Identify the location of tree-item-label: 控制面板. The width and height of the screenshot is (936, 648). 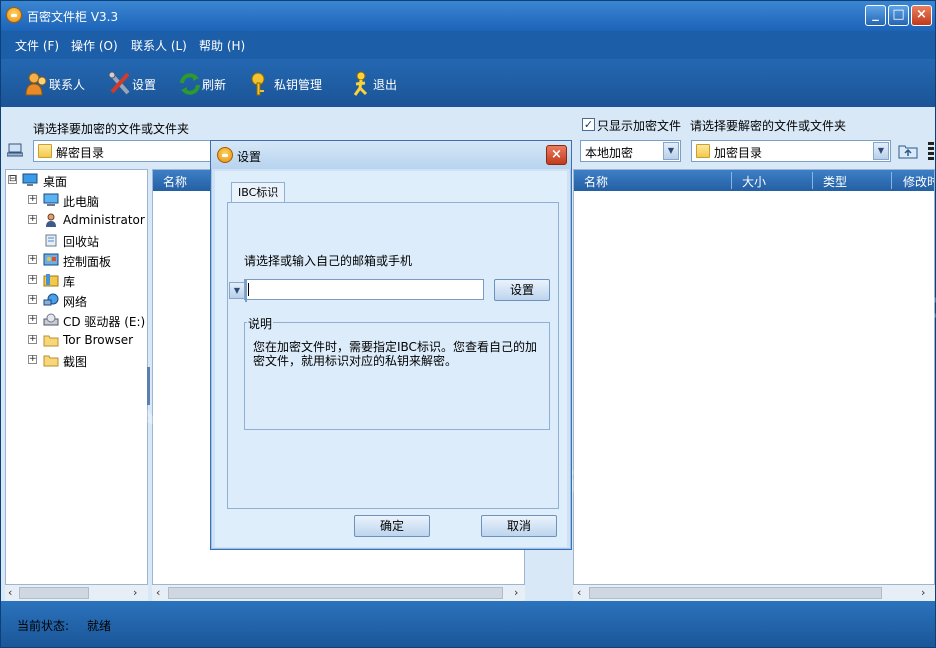
(87, 262).